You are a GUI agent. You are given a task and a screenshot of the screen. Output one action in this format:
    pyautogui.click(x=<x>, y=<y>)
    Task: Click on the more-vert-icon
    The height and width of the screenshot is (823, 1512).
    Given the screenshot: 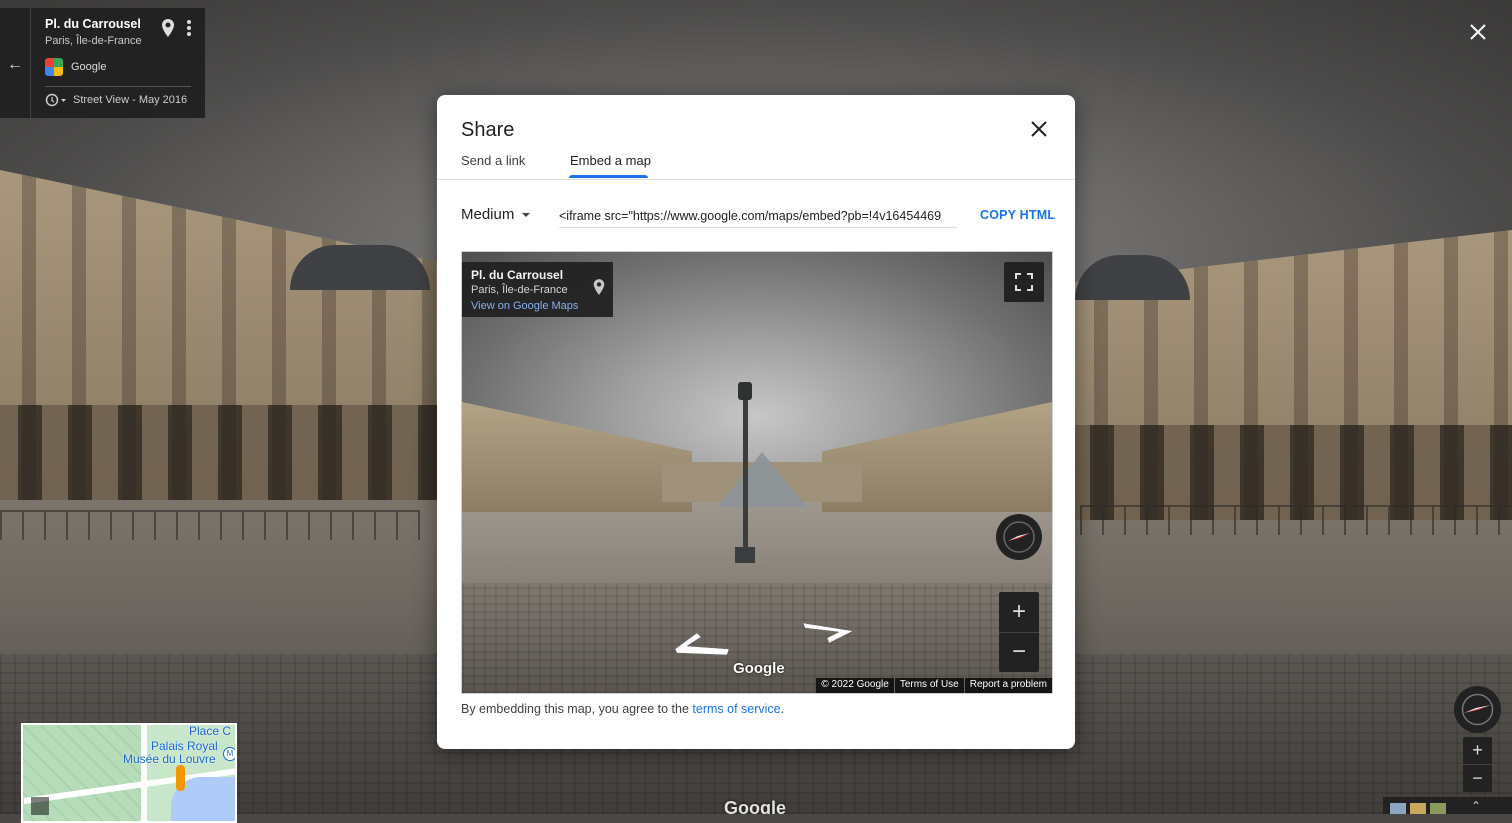 What is the action you would take?
    pyautogui.click(x=189, y=28)
    